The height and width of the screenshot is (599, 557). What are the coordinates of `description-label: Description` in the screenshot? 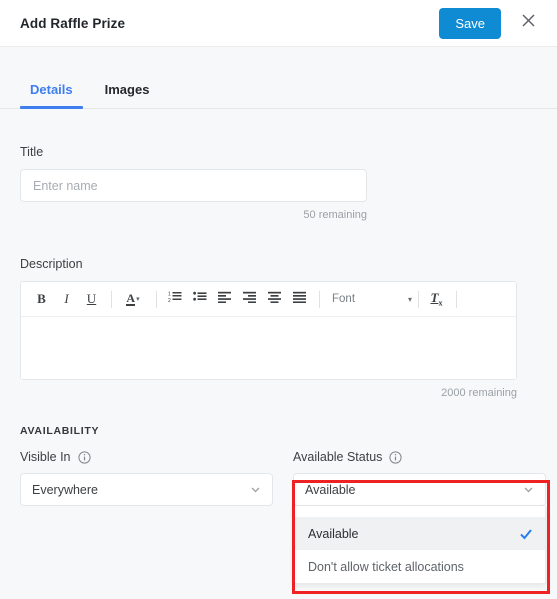 It's located at (51, 264).